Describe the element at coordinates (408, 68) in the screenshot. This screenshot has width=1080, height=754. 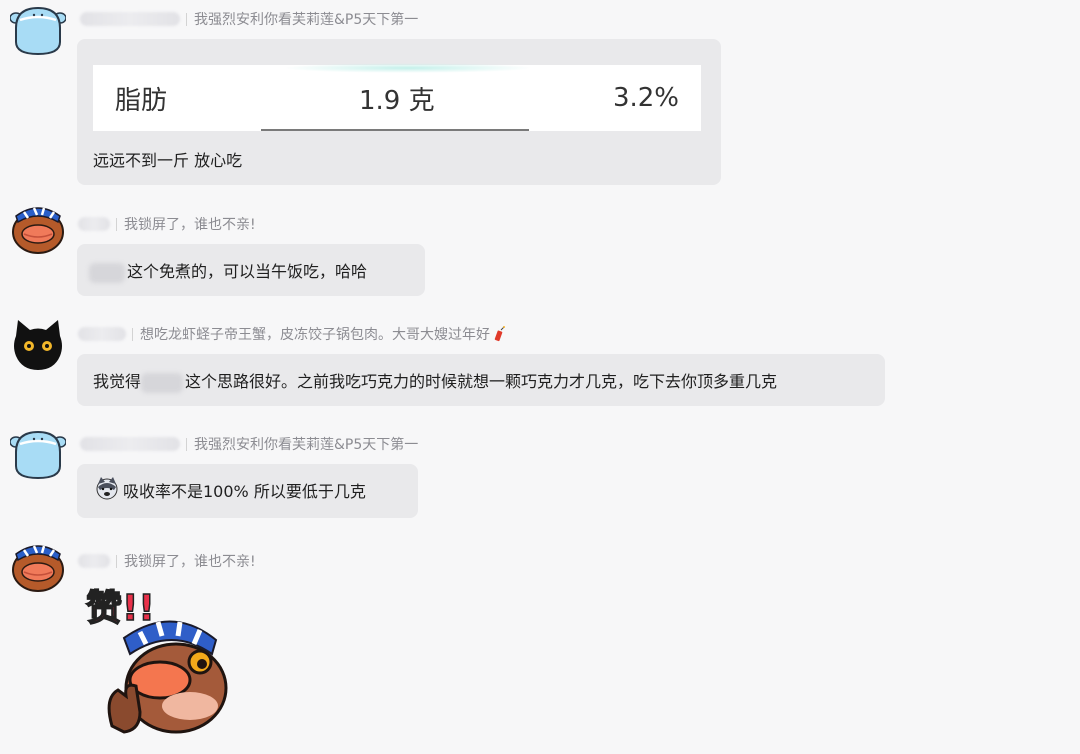
I see `decorative-glow` at that location.